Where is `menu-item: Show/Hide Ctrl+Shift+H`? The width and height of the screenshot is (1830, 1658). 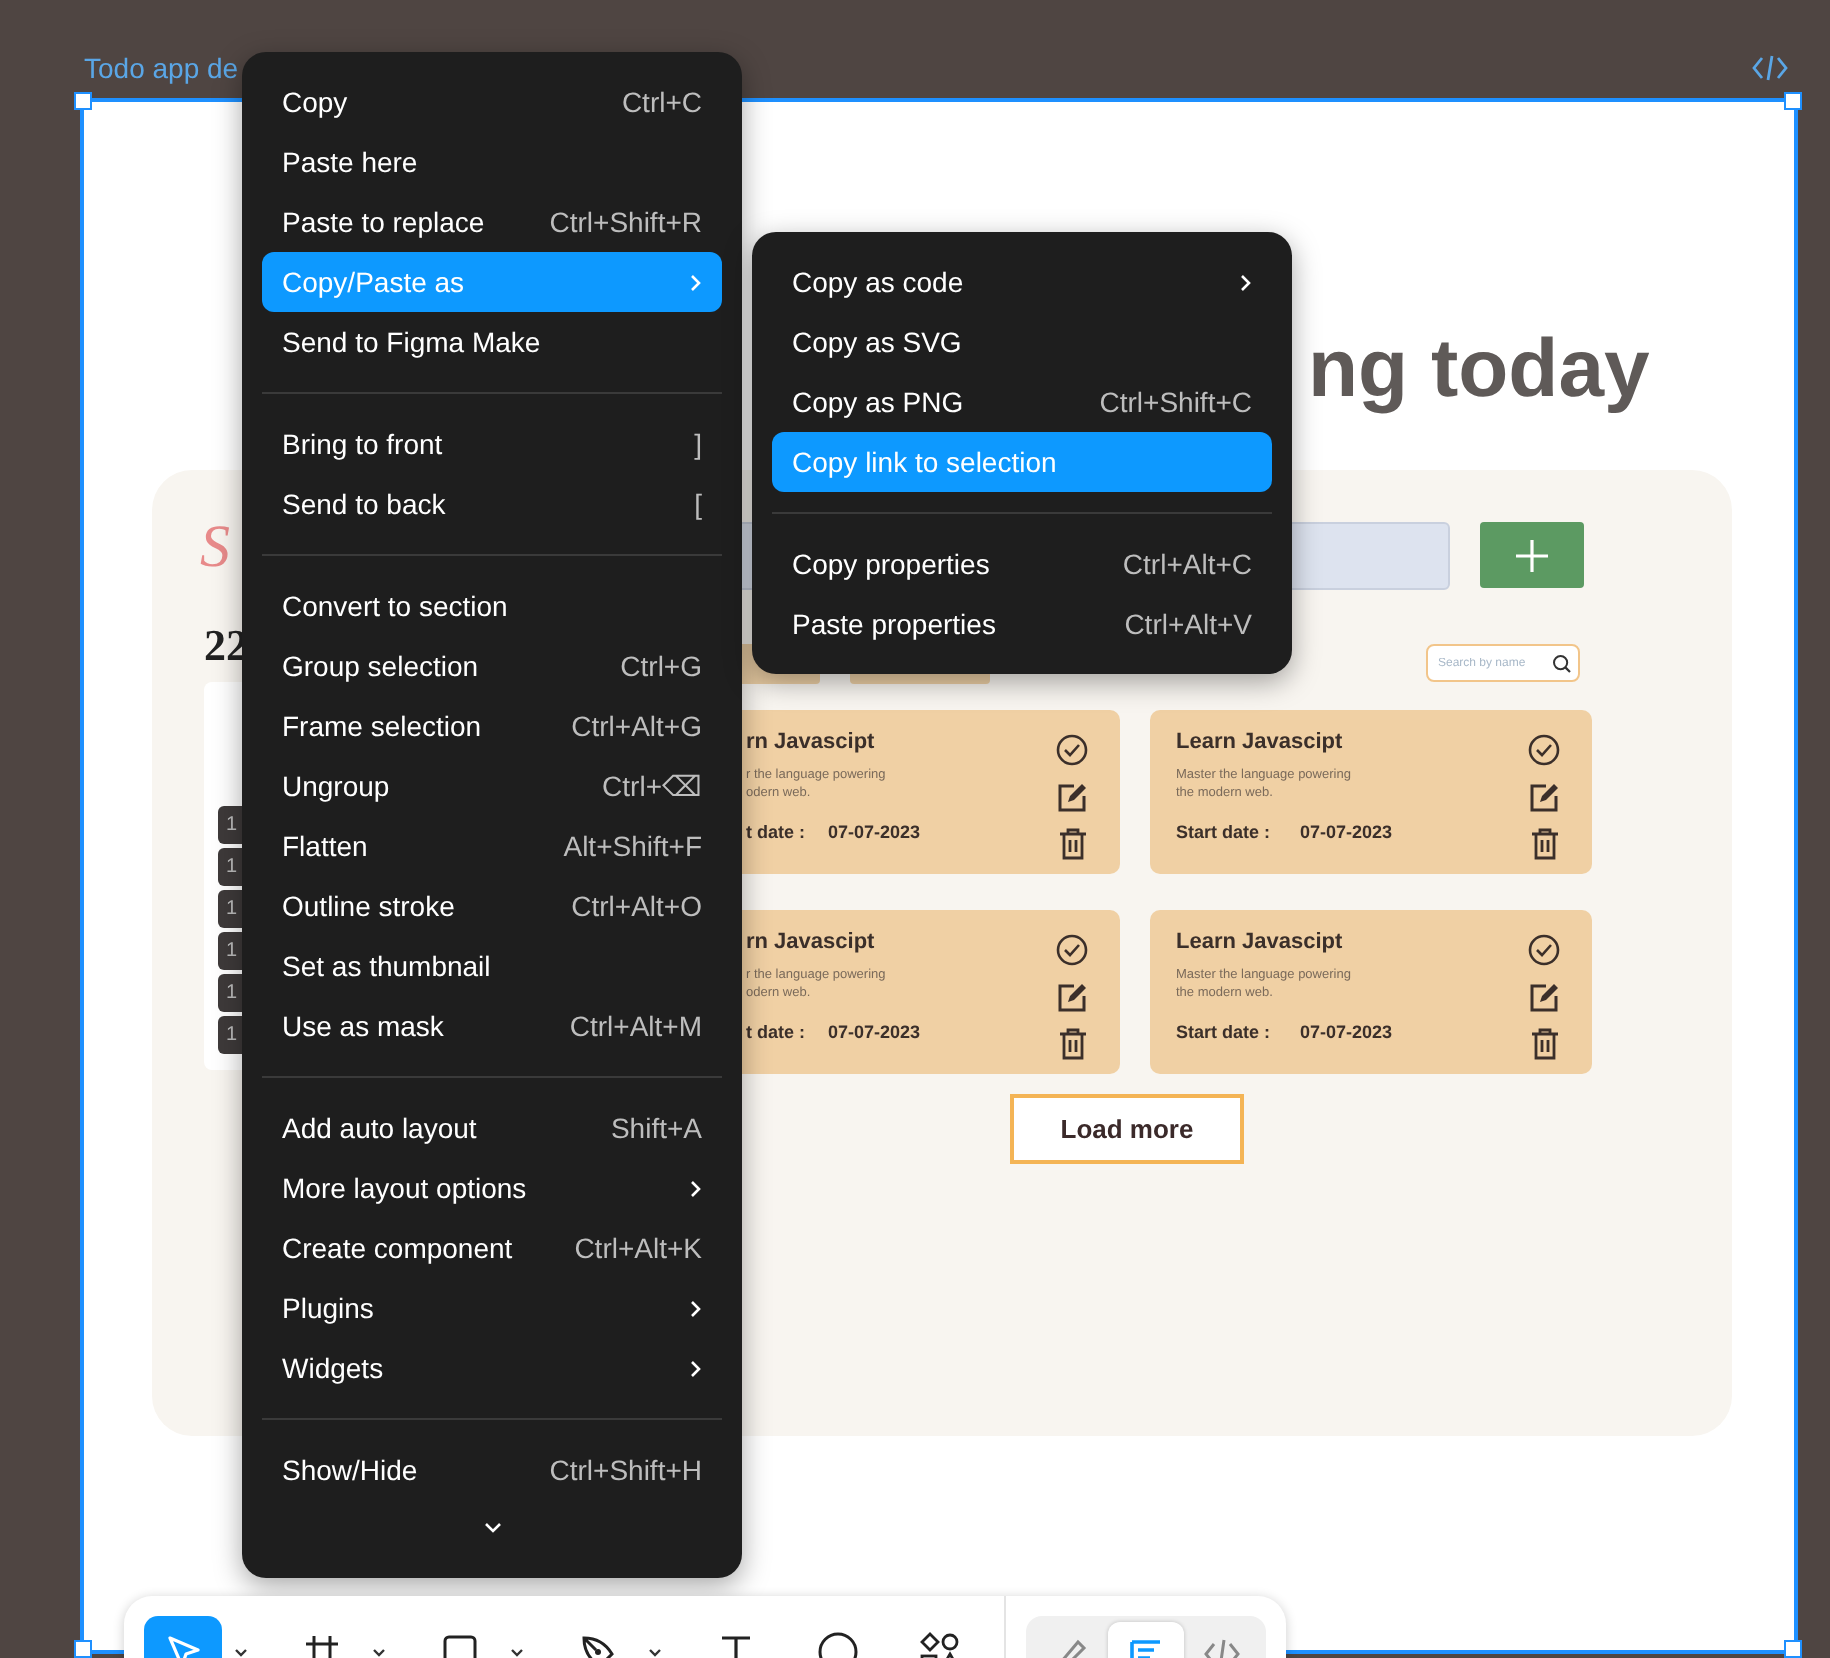
menu-item: Show/Hide Ctrl+Shift+H is located at coordinates (492, 1470).